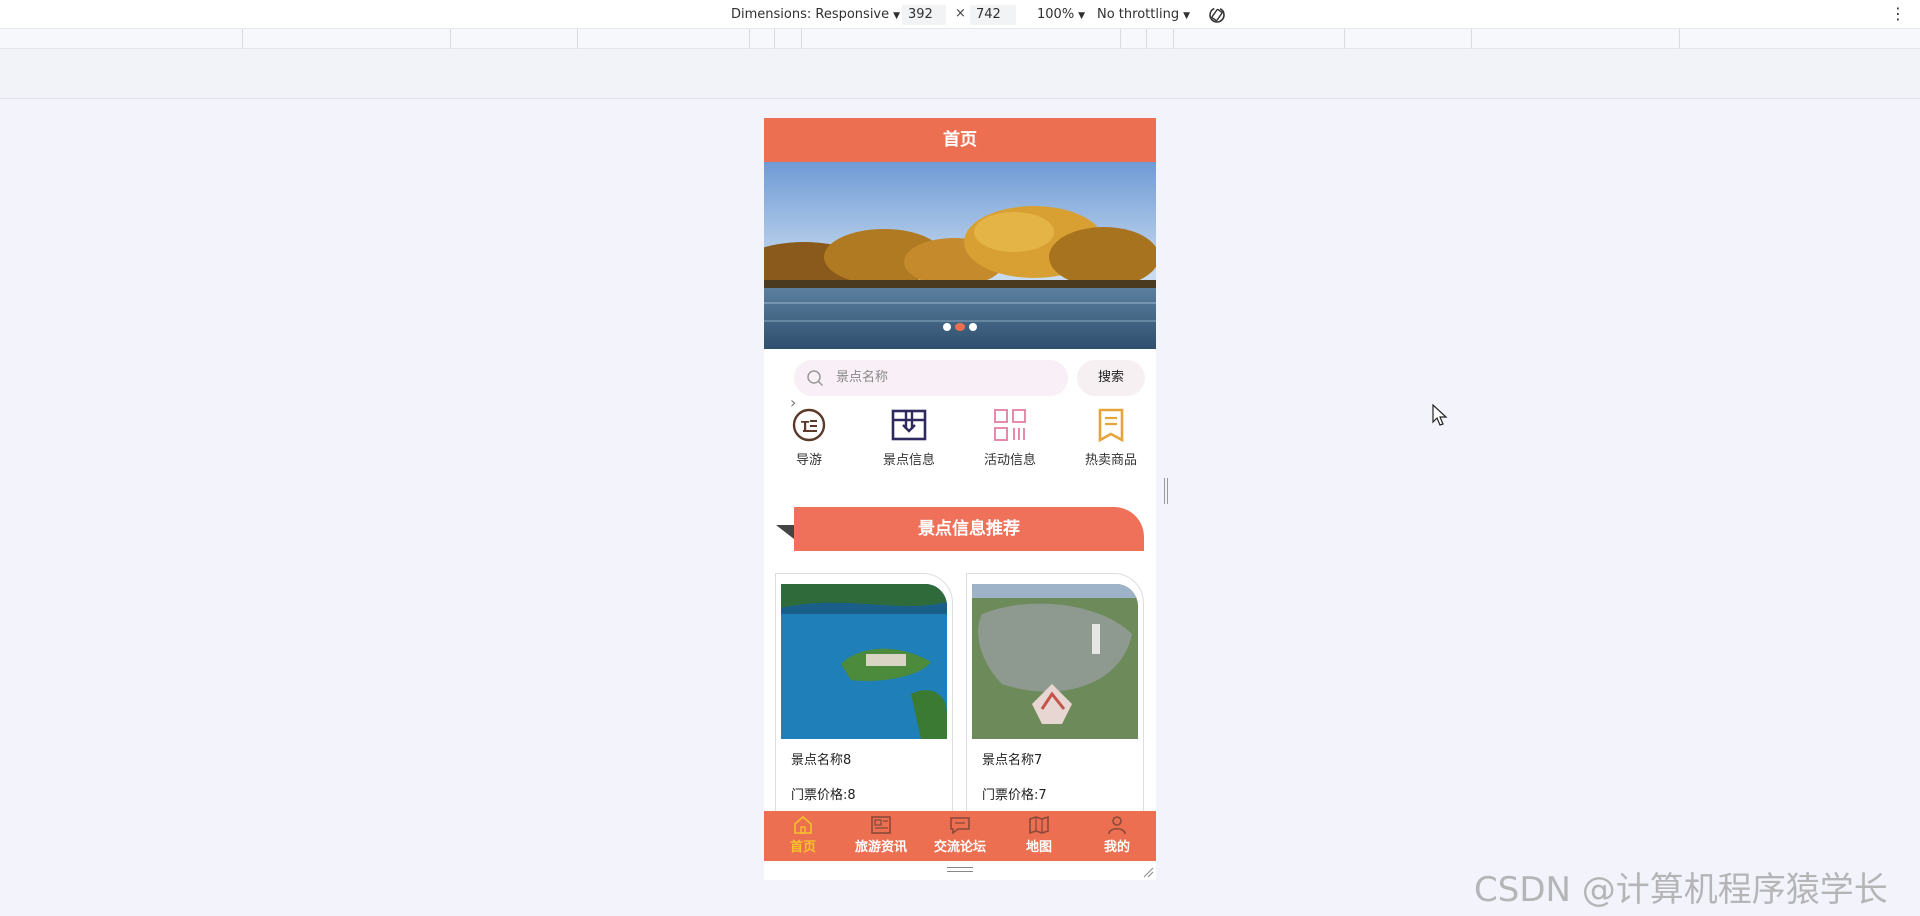  I want to click on width-input: 392, so click(924, 15).